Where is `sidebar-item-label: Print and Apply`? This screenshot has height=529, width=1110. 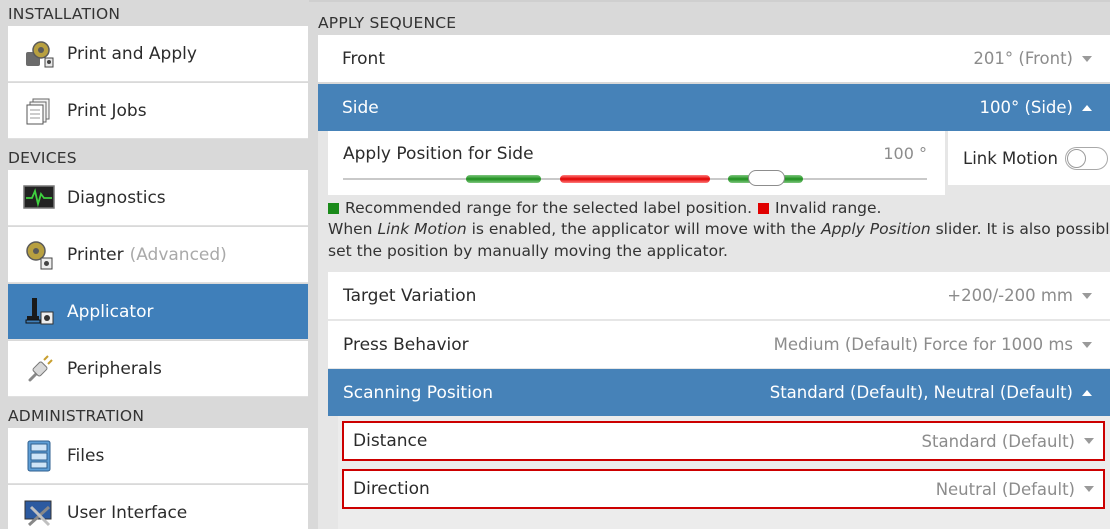 sidebar-item-label: Print and Apply is located at coordinates (132, 53).